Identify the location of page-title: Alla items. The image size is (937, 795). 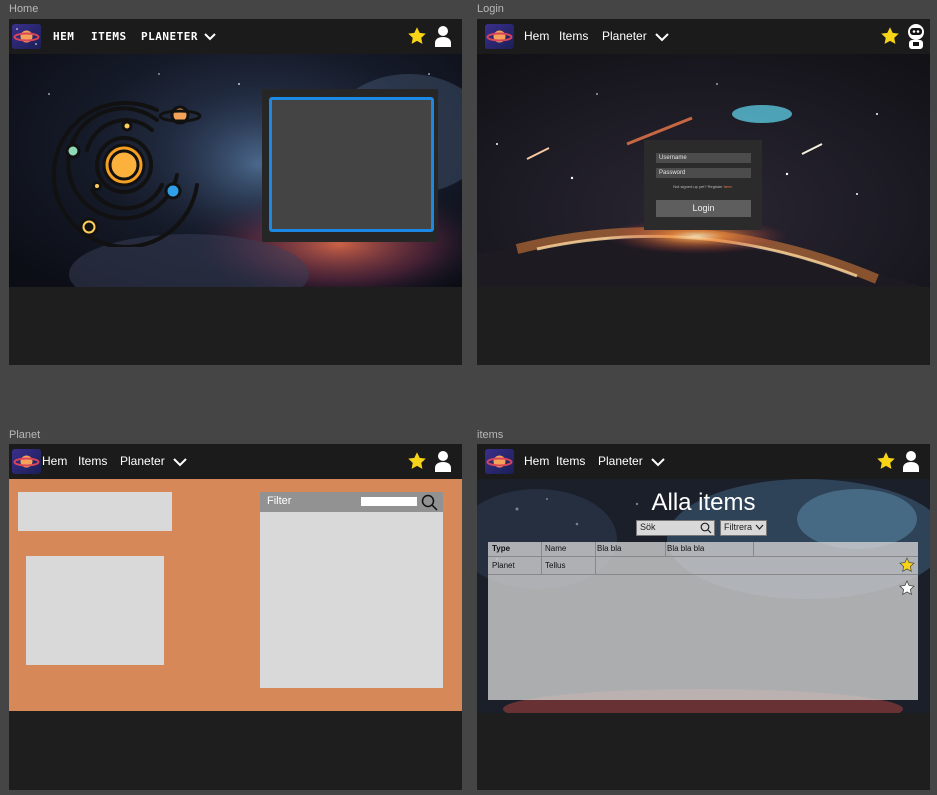
(703, 502).